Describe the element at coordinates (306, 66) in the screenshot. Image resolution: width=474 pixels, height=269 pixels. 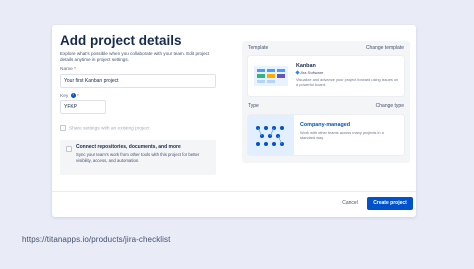
I see `template-name: Kanban` at that location.